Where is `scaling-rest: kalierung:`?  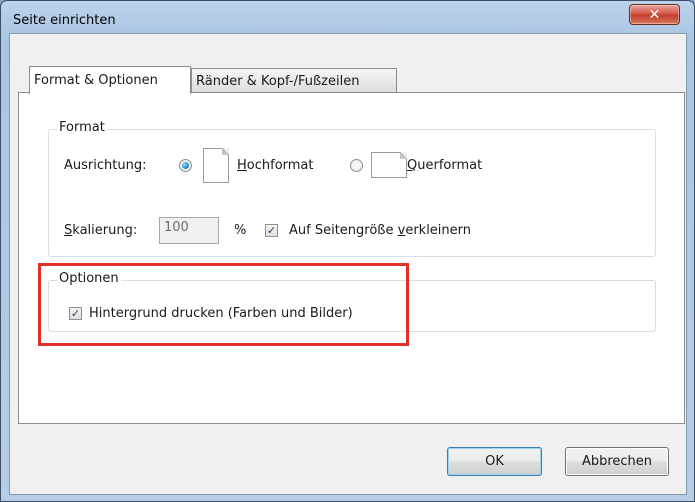
scaling-rest: kalierung: is located at coordinates (105, 230).